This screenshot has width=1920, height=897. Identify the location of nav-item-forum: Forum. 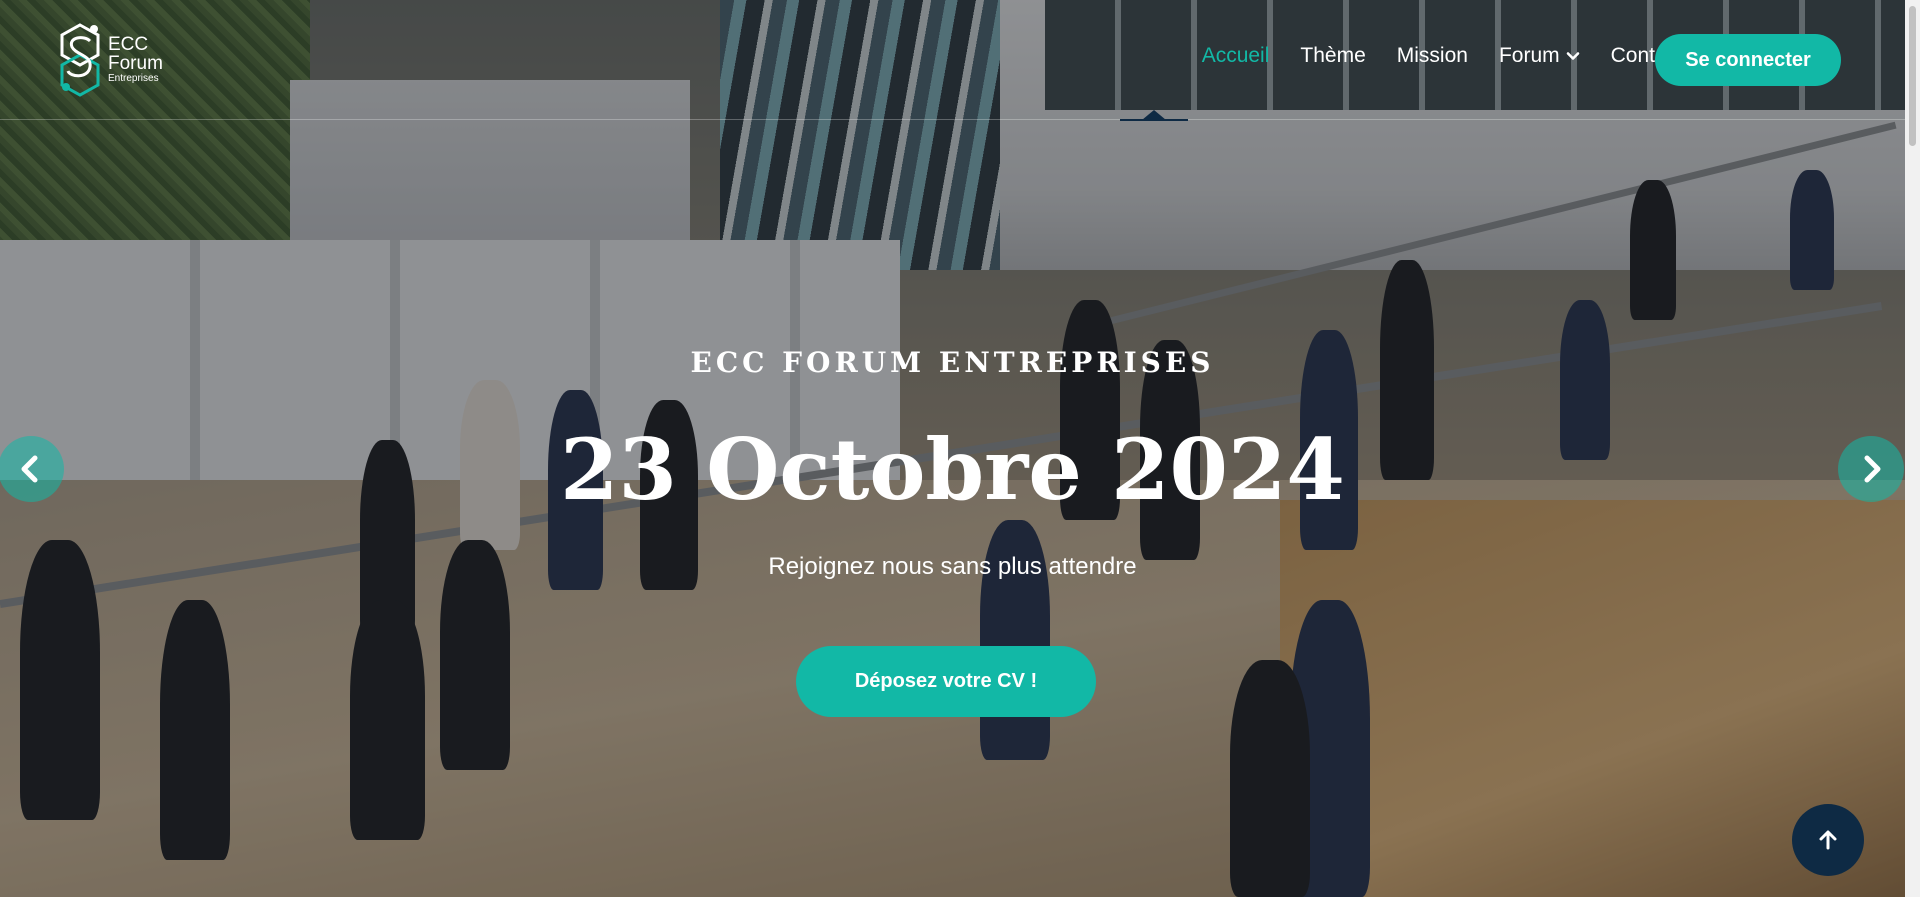
(1539, 56).